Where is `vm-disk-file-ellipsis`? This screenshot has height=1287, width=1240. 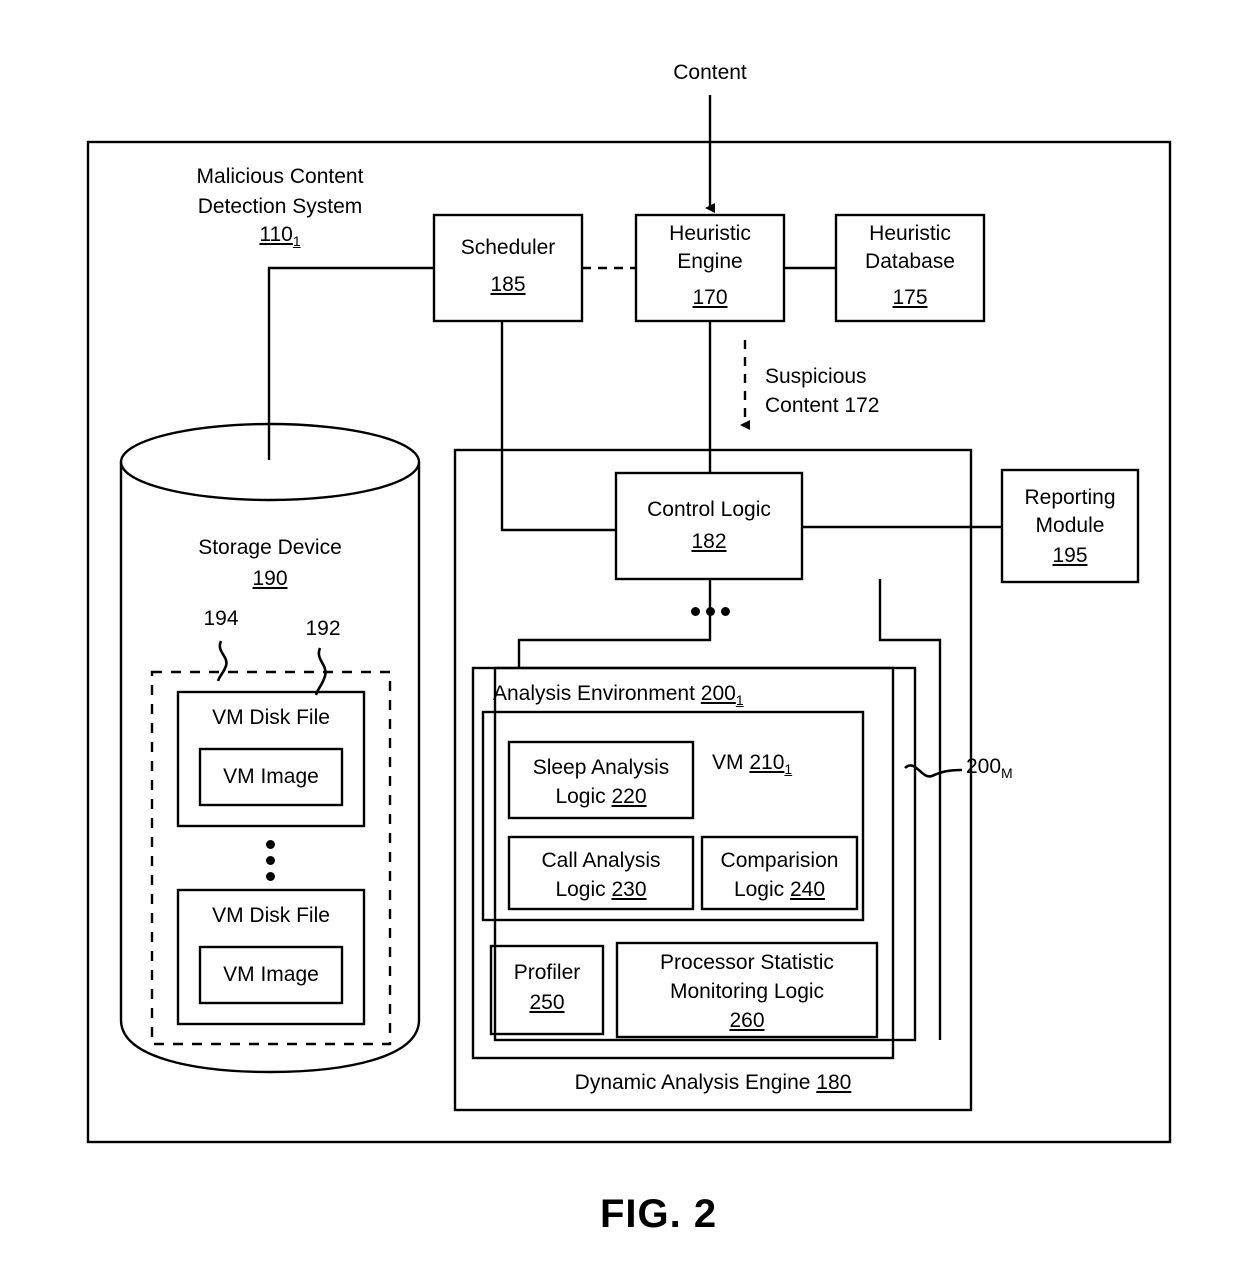
vm-disk-file-ellipsis is located at coordinates (270, 860).